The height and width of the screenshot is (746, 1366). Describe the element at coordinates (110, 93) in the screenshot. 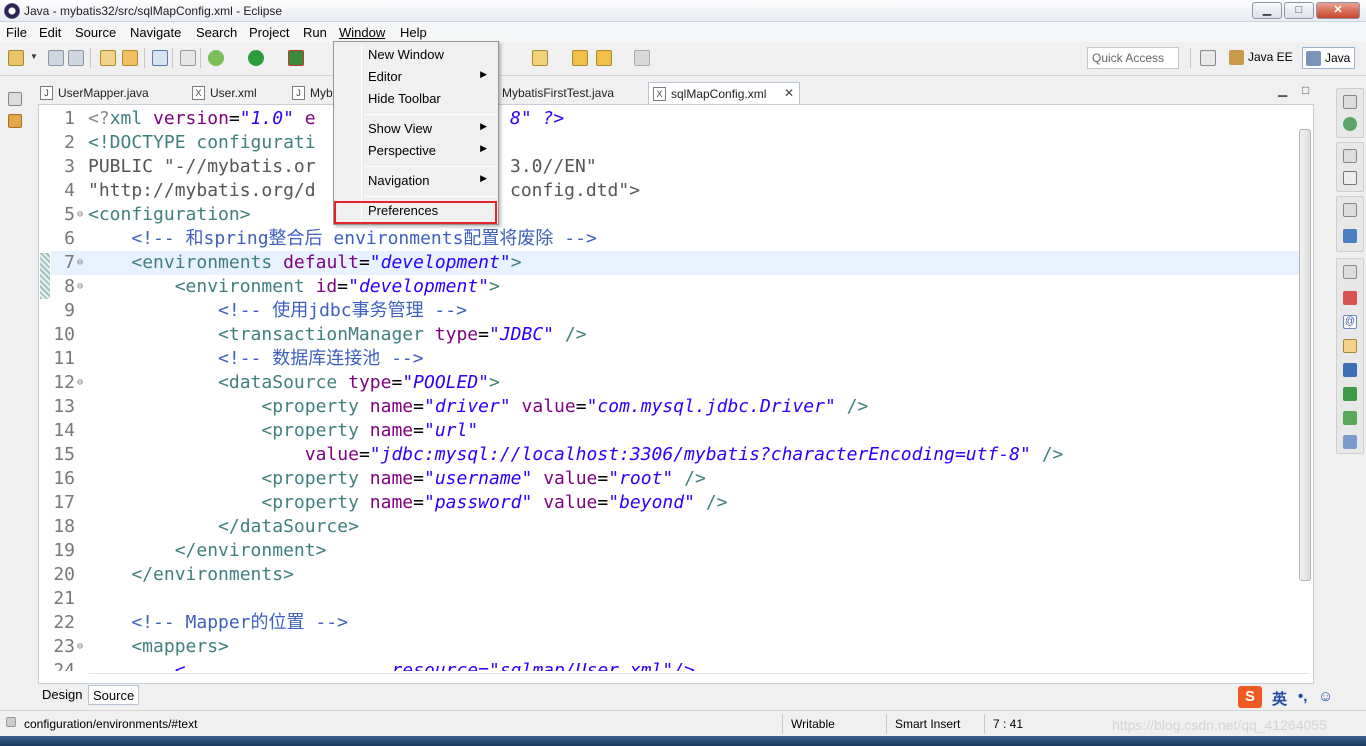

I see `tab-usermapper: J UserMapper.java` at that location.